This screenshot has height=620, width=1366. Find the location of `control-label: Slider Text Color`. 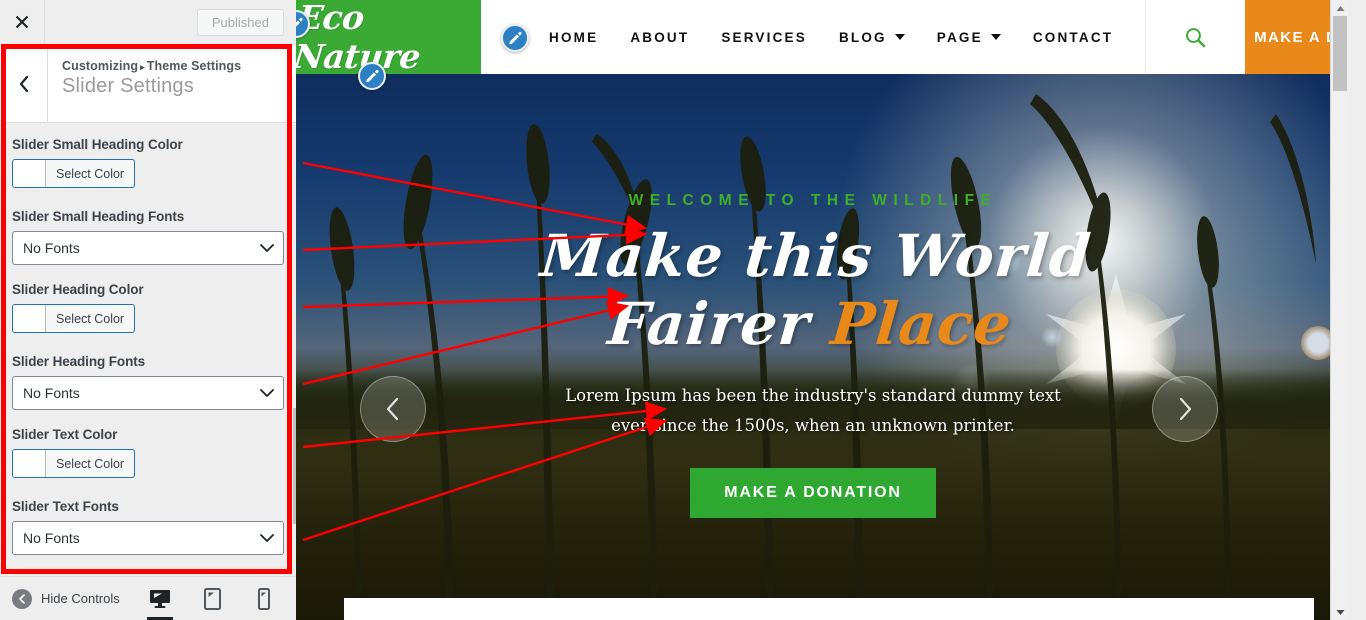

control-label: Slider Text Color is located at coordinates (65, 434).